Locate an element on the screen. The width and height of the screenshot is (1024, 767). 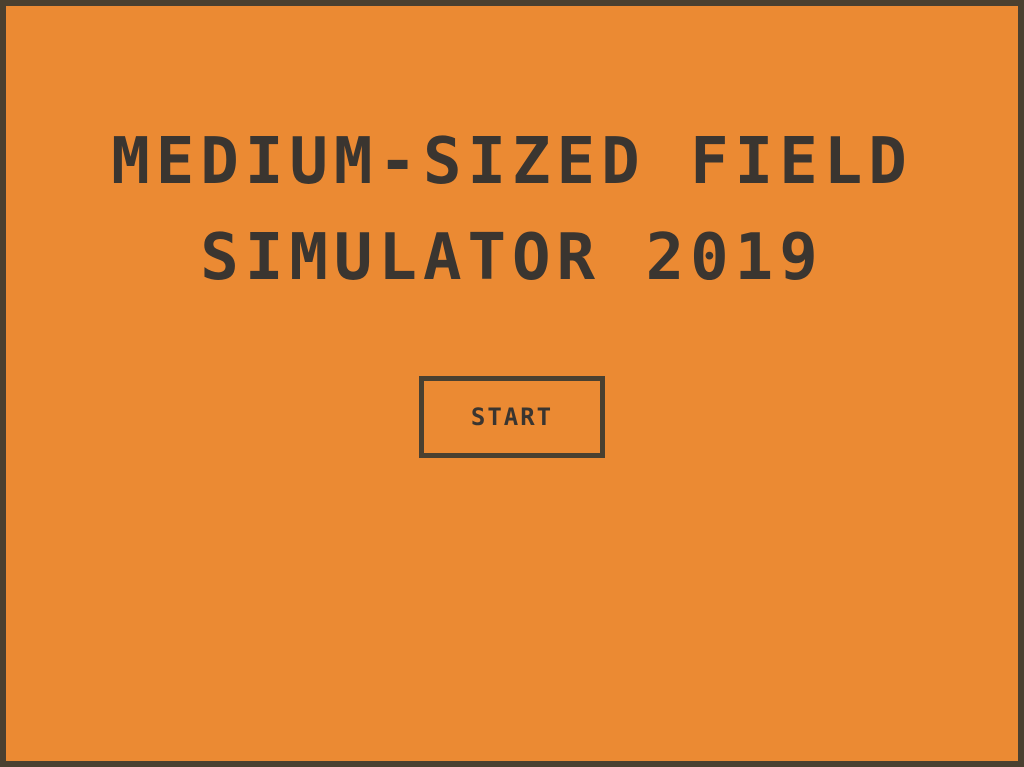
start-button: START is located at coordinates (512, 417).